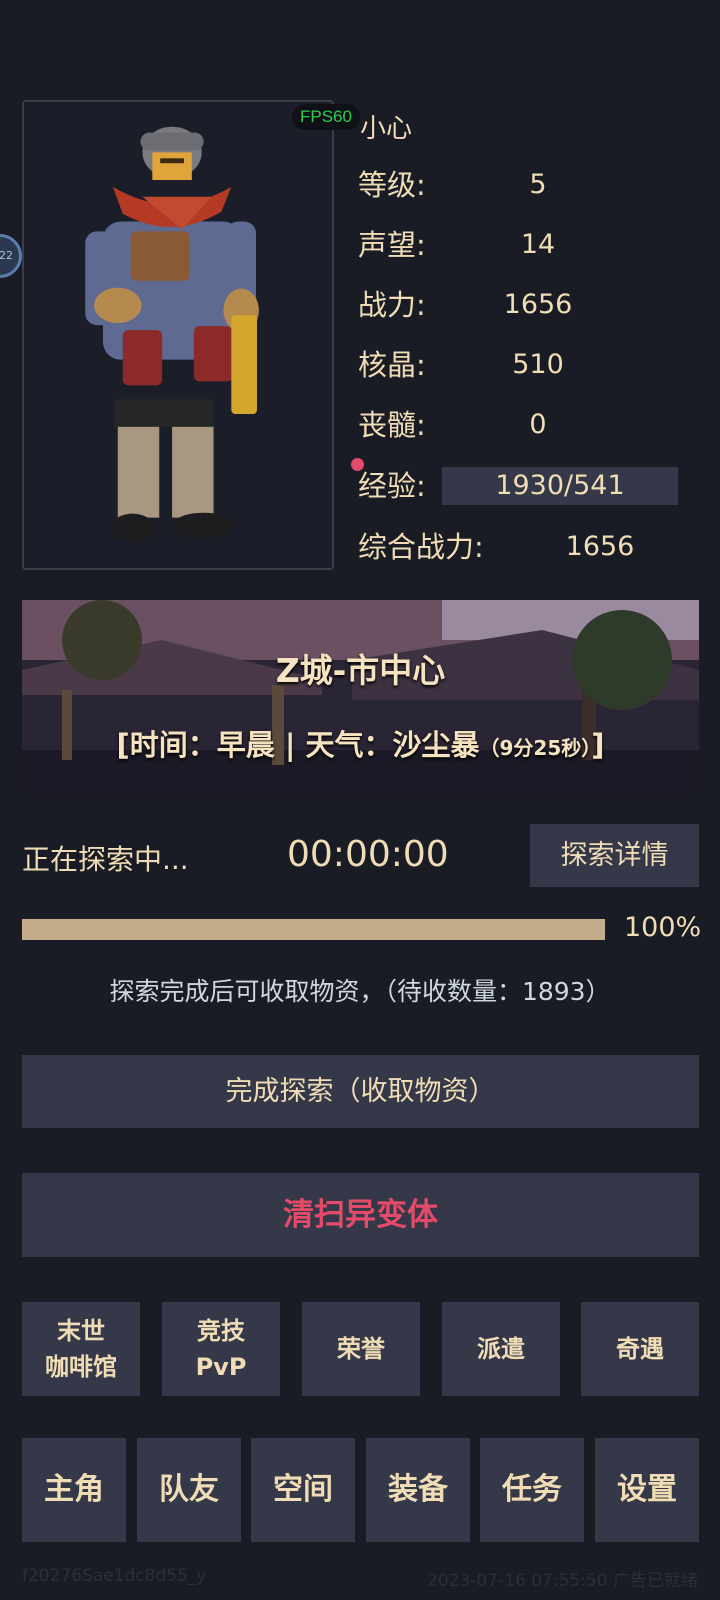 This screenshot has width=720, height=1600. What do you see at coordinates (11, 256) in the screenshot?
I see `floating-bubble: 22` at bounding box center [11, 256].